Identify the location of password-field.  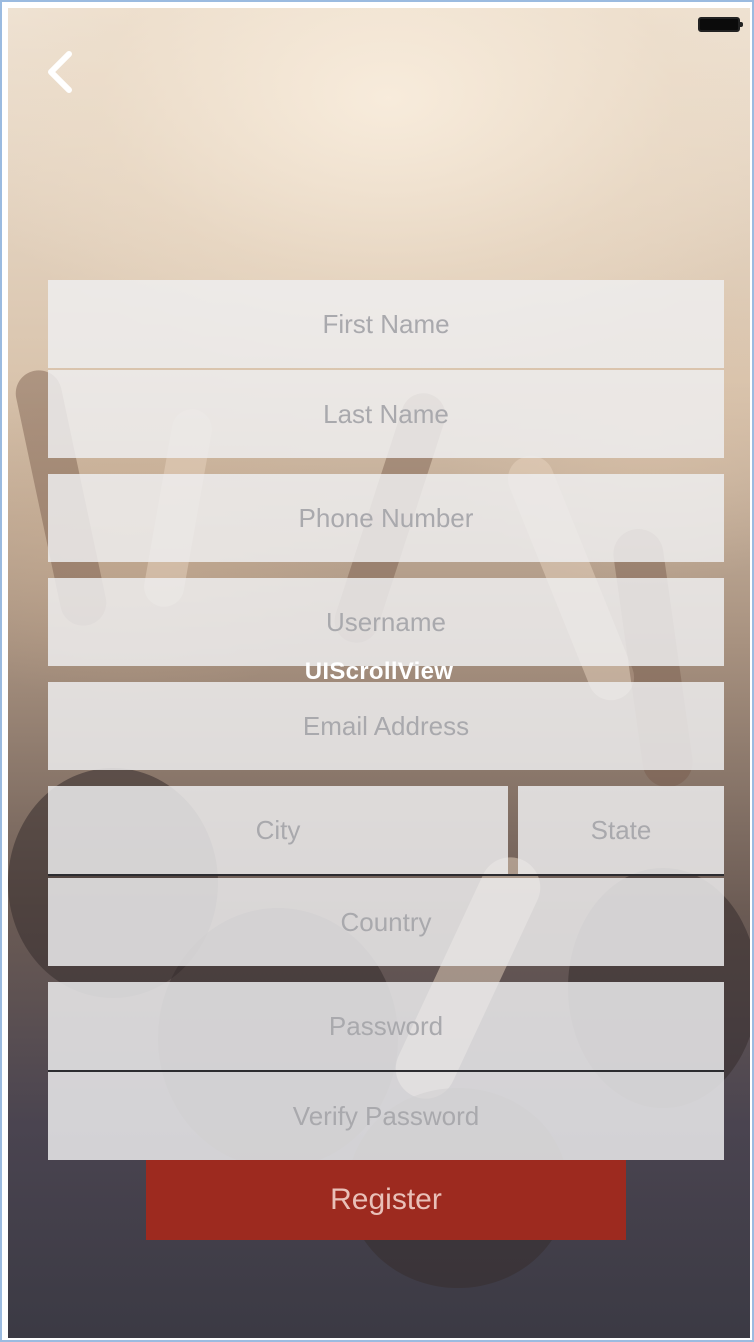
(386, 1026).